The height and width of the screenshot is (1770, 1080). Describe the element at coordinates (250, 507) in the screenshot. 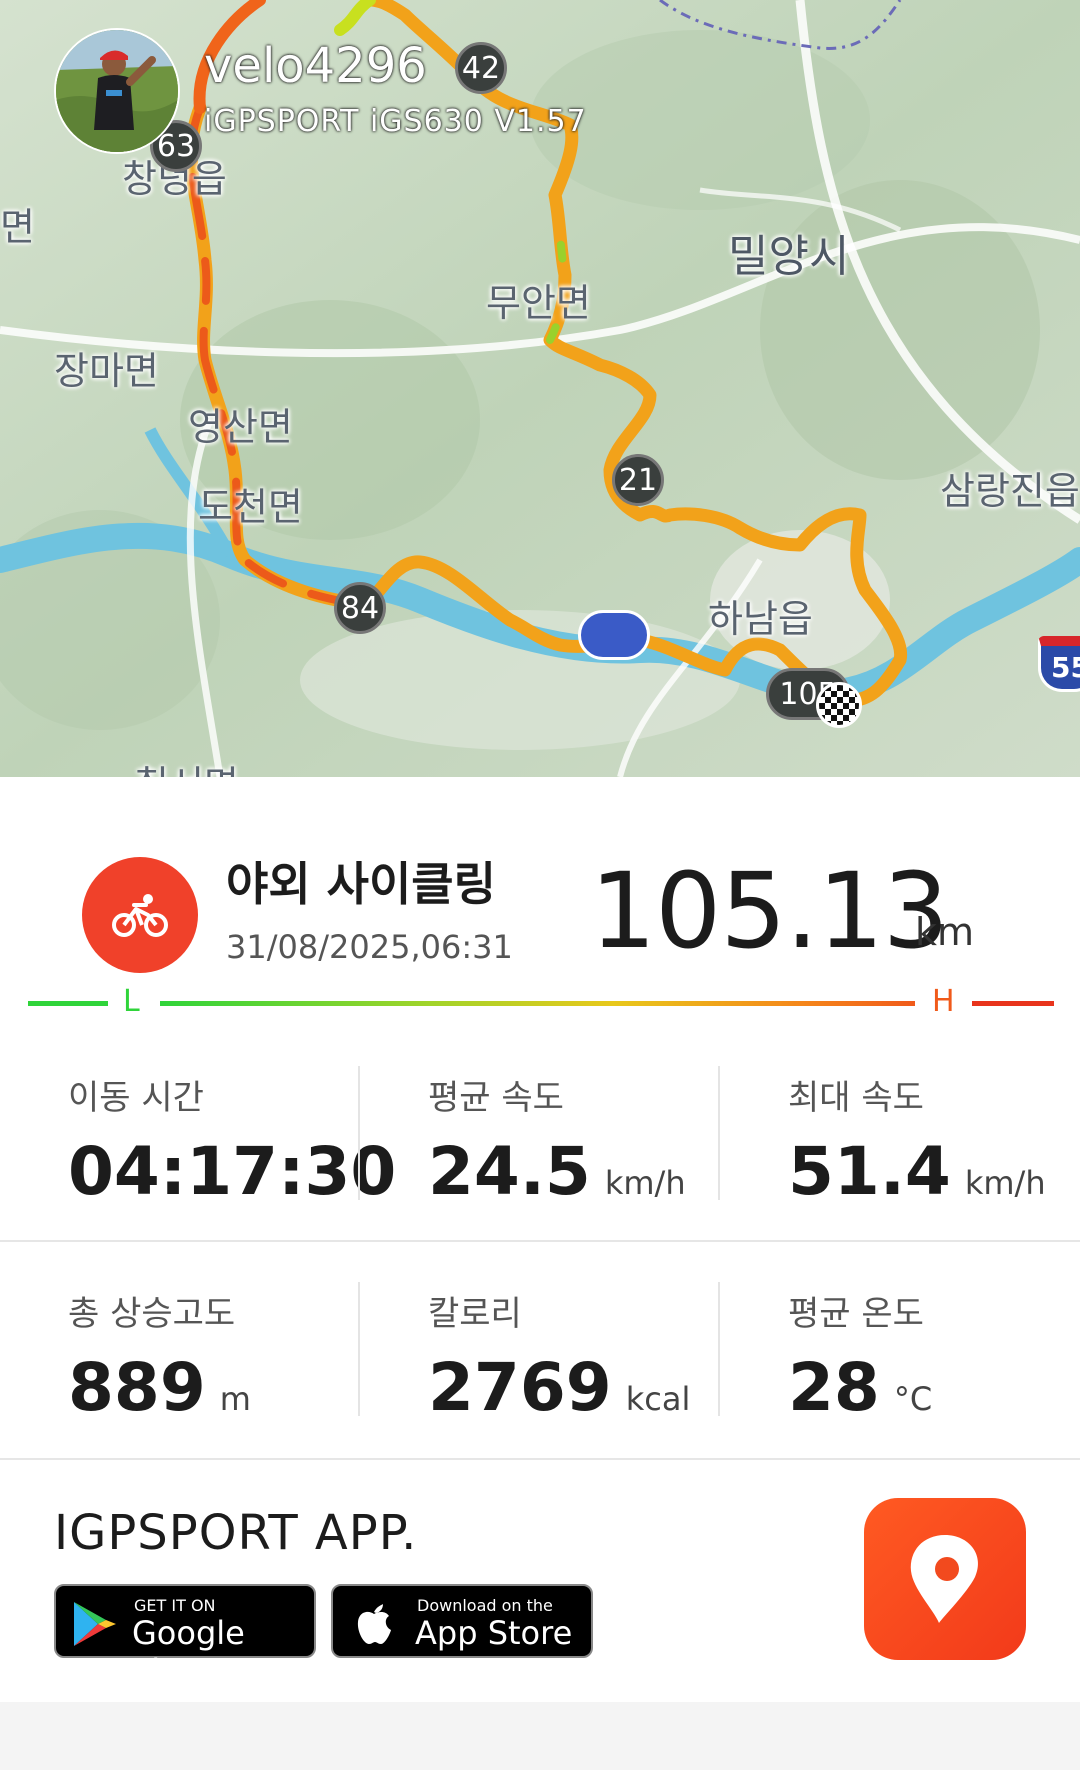

I see `place-label: 도천면` at that location.